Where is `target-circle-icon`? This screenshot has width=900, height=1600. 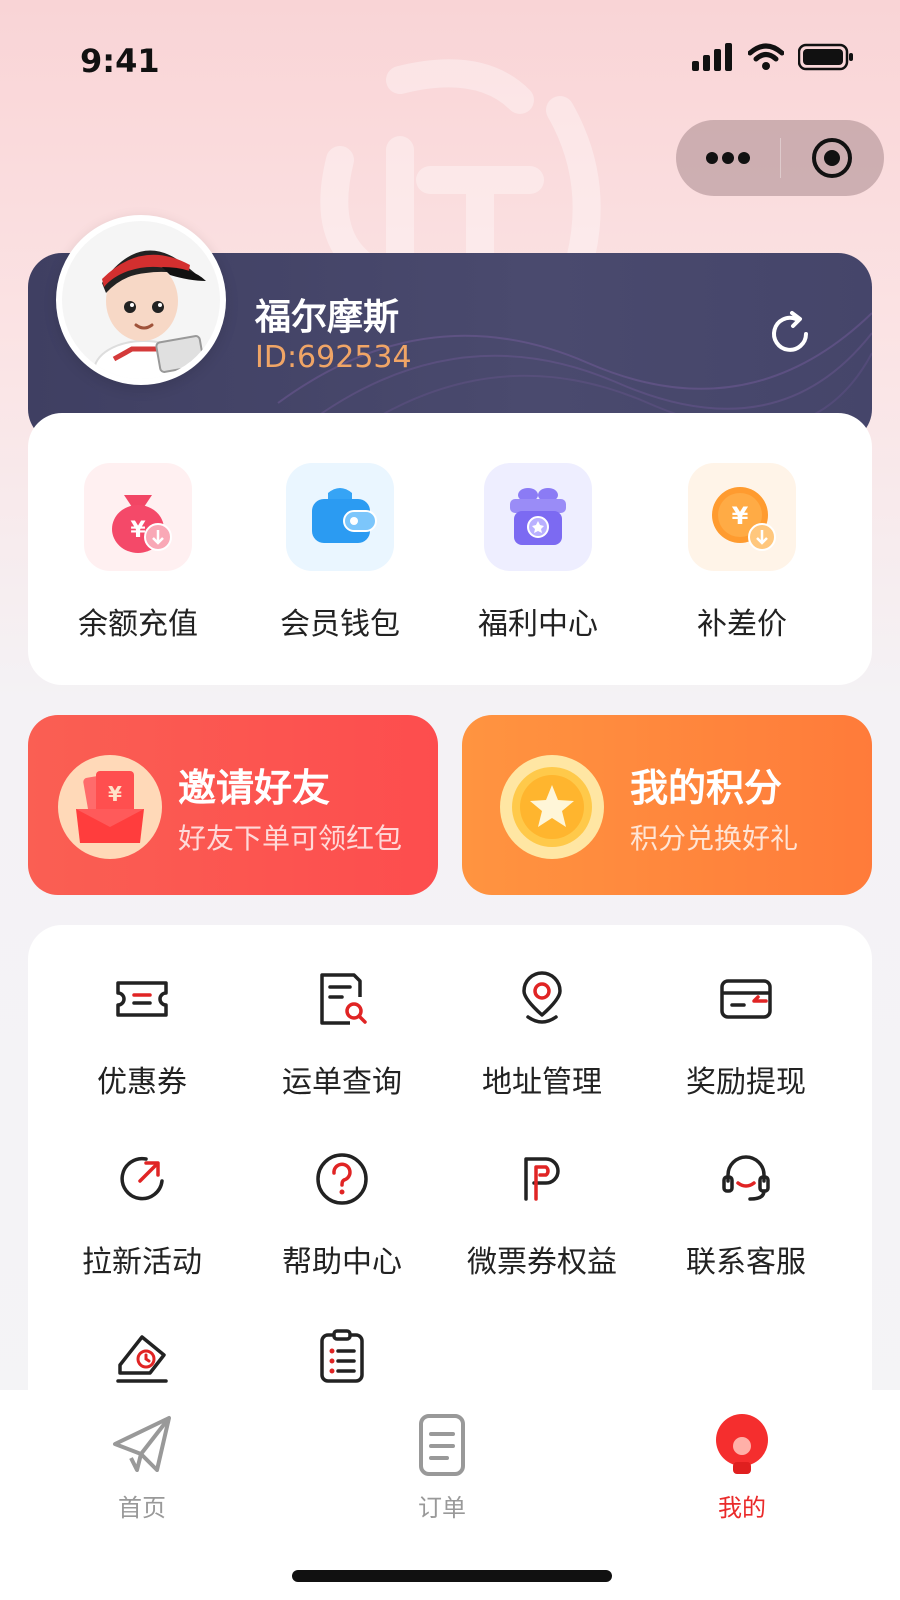
target-circle-icon is located at coordinates (832, 158).